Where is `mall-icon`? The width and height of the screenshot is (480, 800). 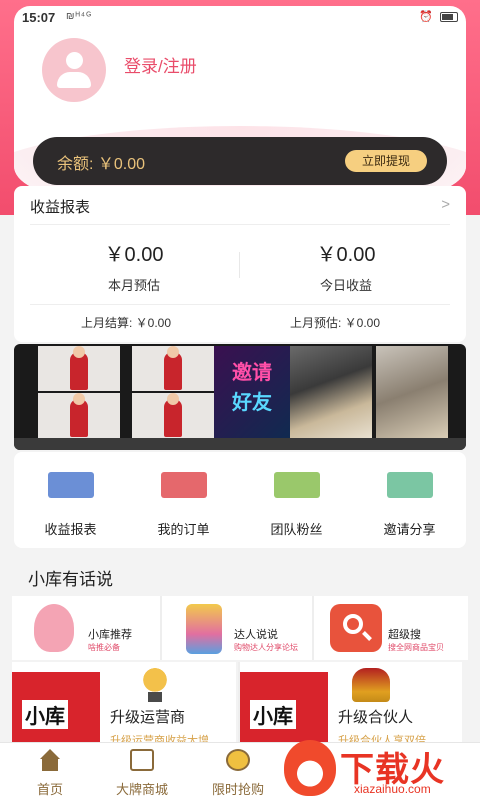 mall-icon is located at coordinates (142, 760).